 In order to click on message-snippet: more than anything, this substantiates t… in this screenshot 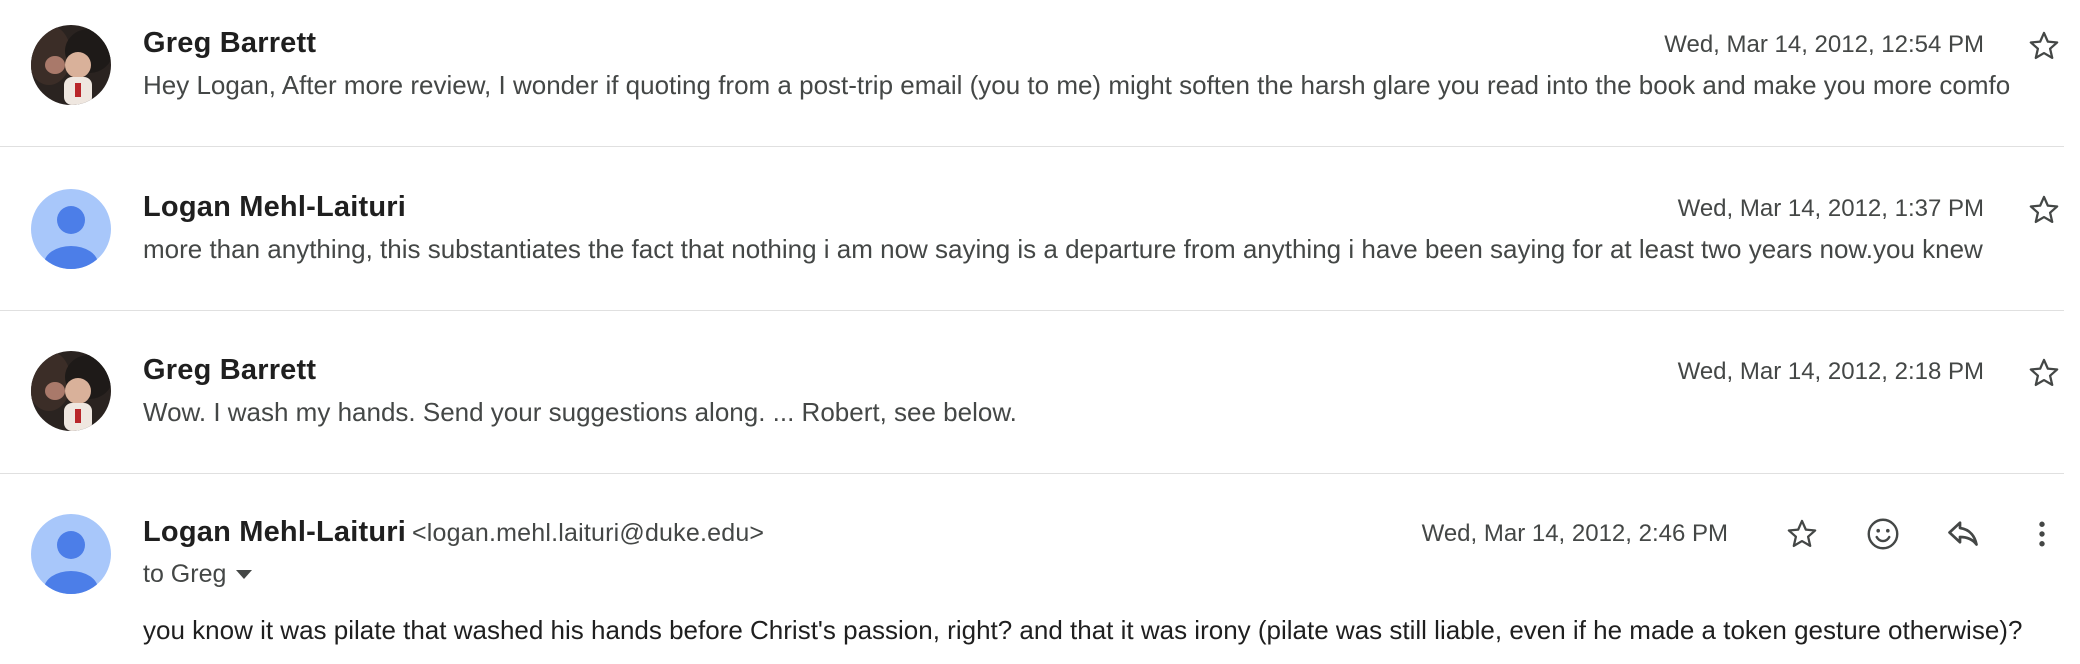, I will do `click(1063, 249)`.